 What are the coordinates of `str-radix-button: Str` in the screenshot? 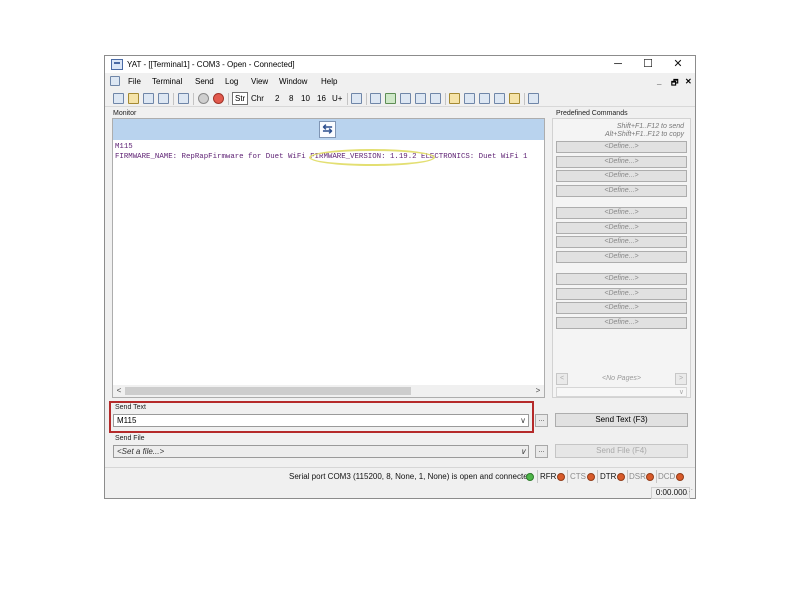 It's located at (240, 98).